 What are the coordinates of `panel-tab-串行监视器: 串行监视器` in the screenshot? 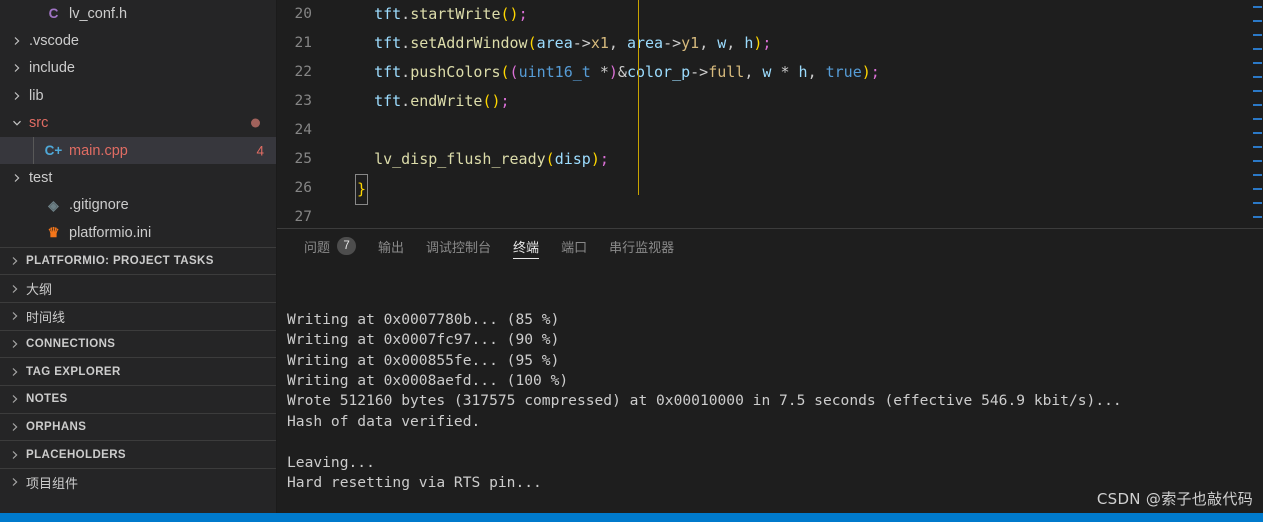 It's located at (641, 246).